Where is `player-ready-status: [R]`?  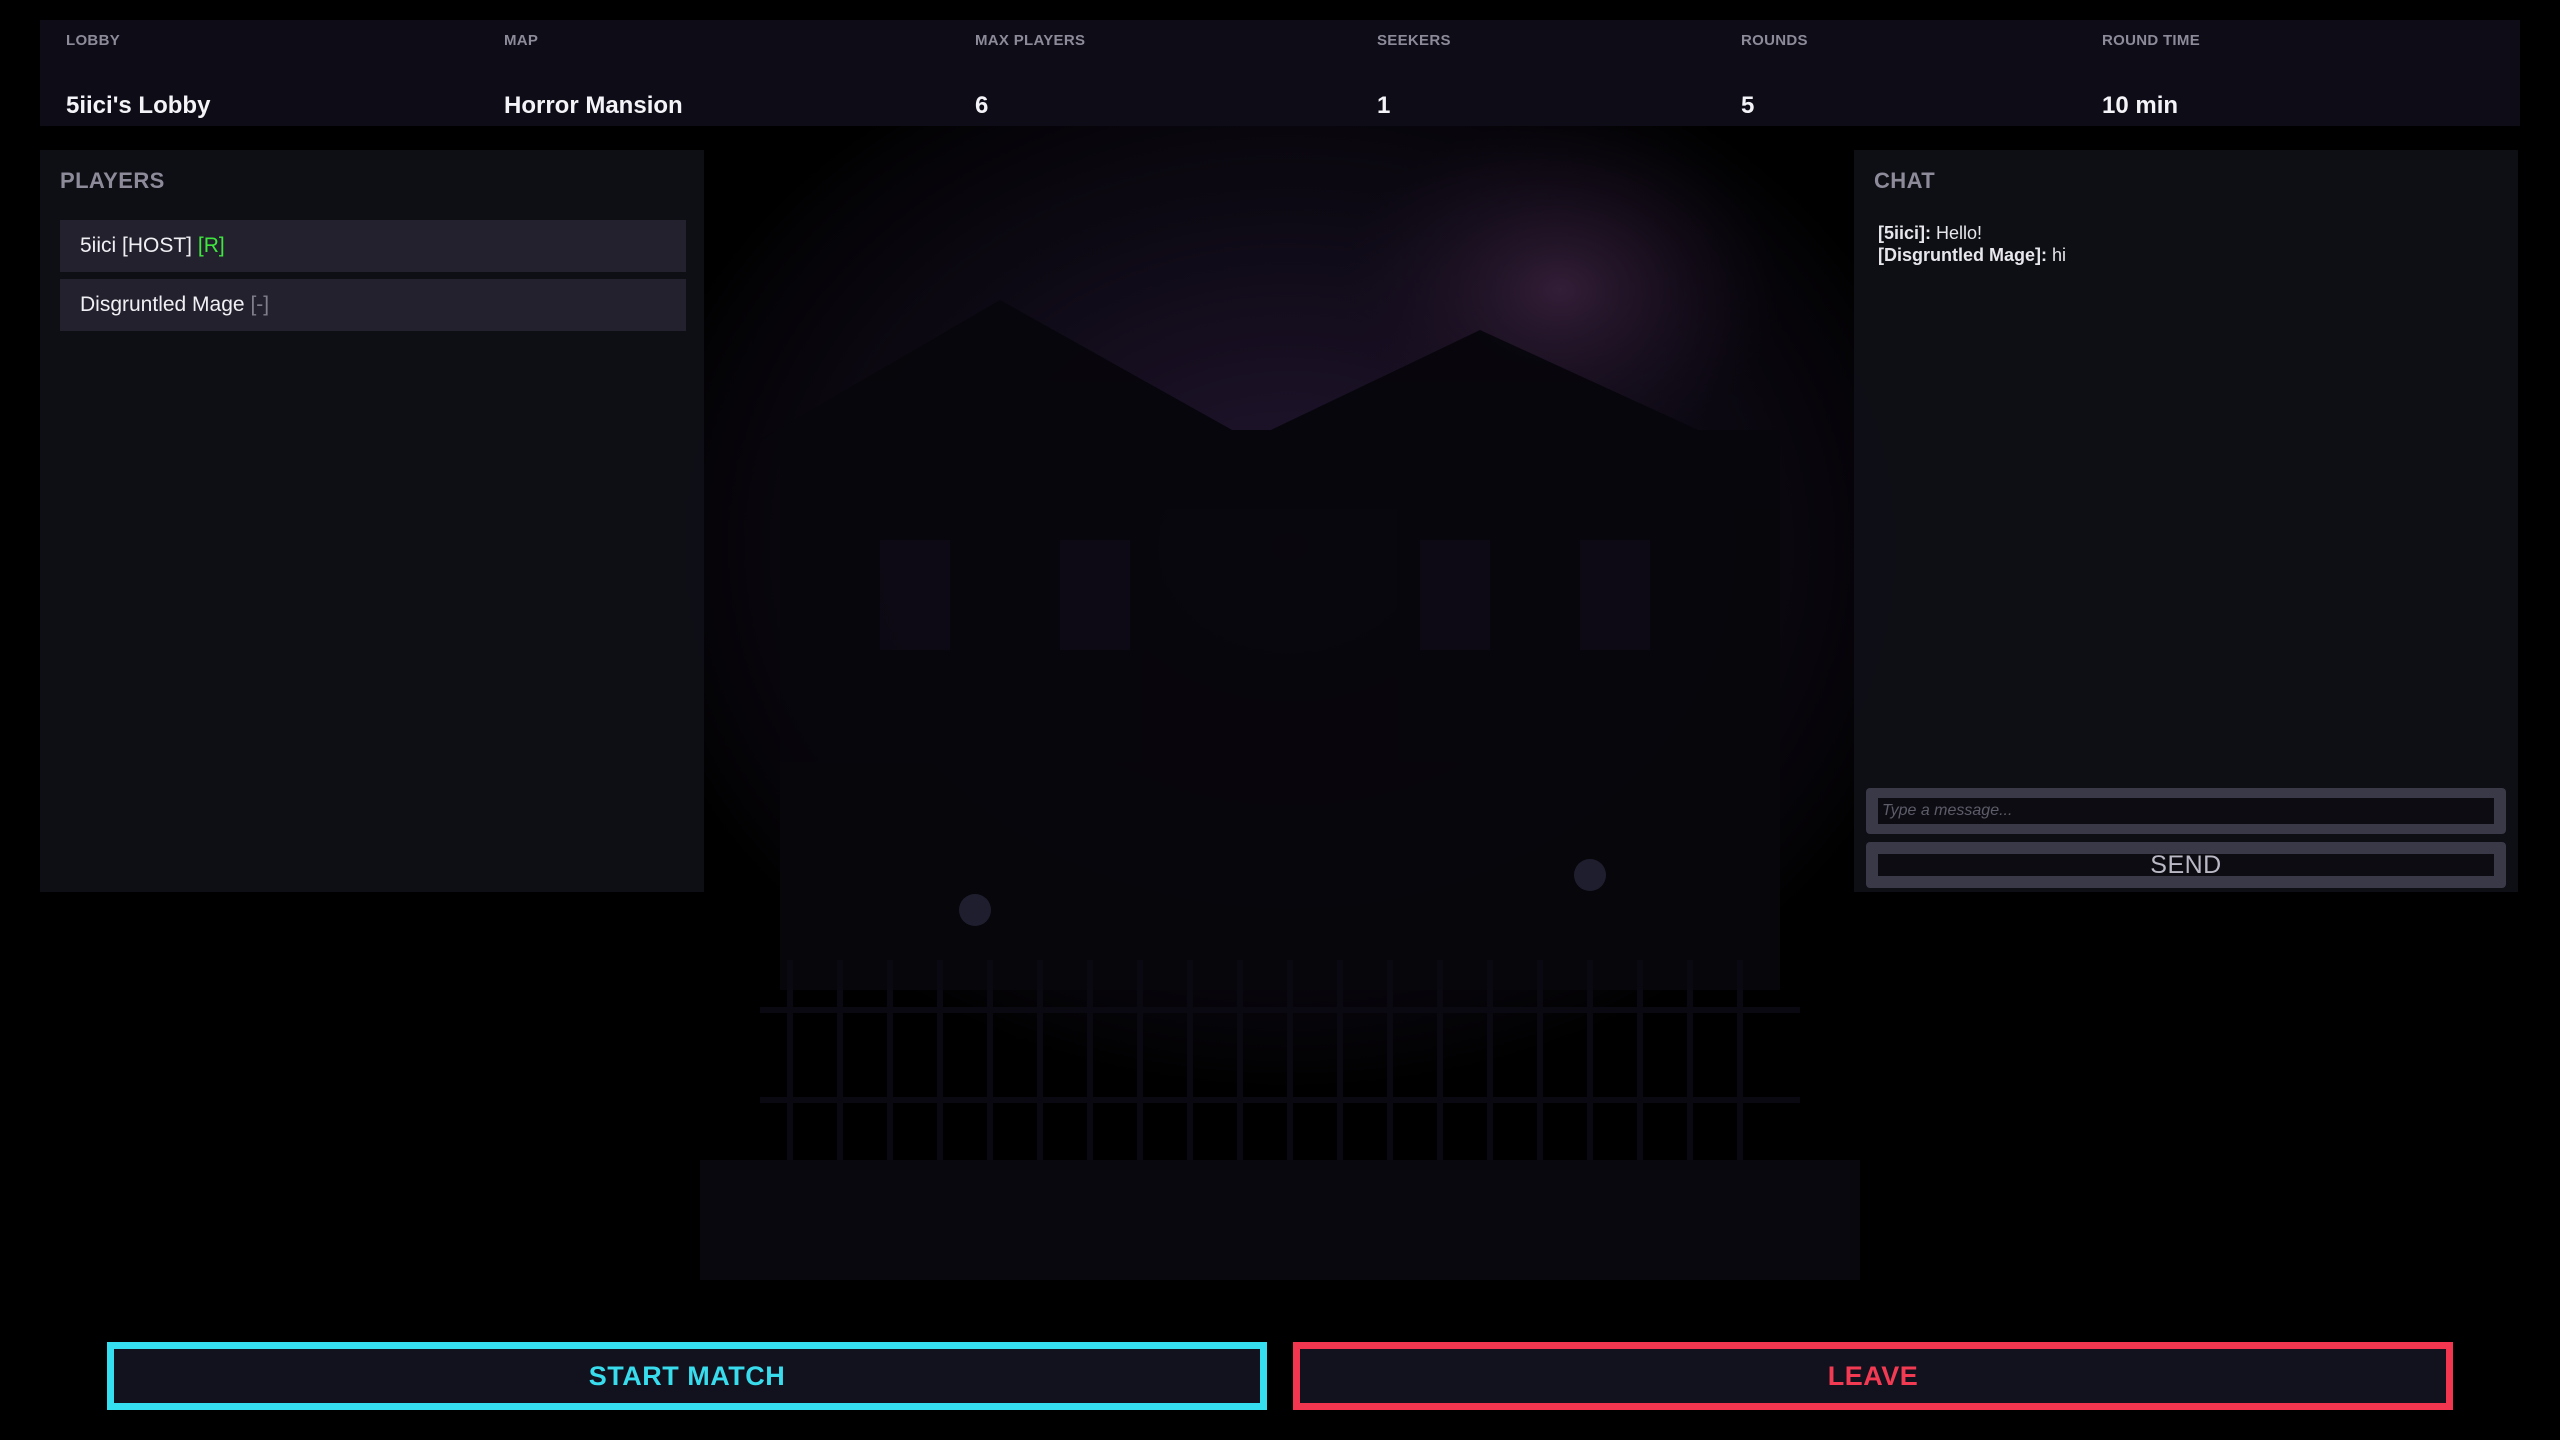 player-ready-status: [R] is located at coordinates (211, 245).